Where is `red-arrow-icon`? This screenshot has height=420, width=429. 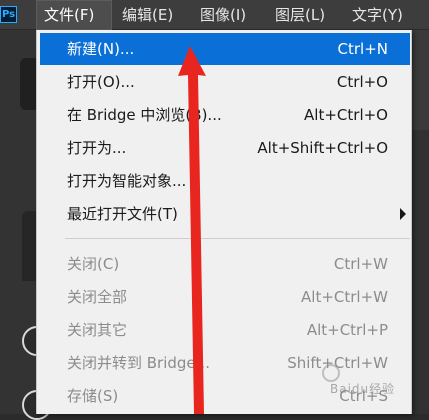 red-arrow-icon is located at coordinates (192, 230).